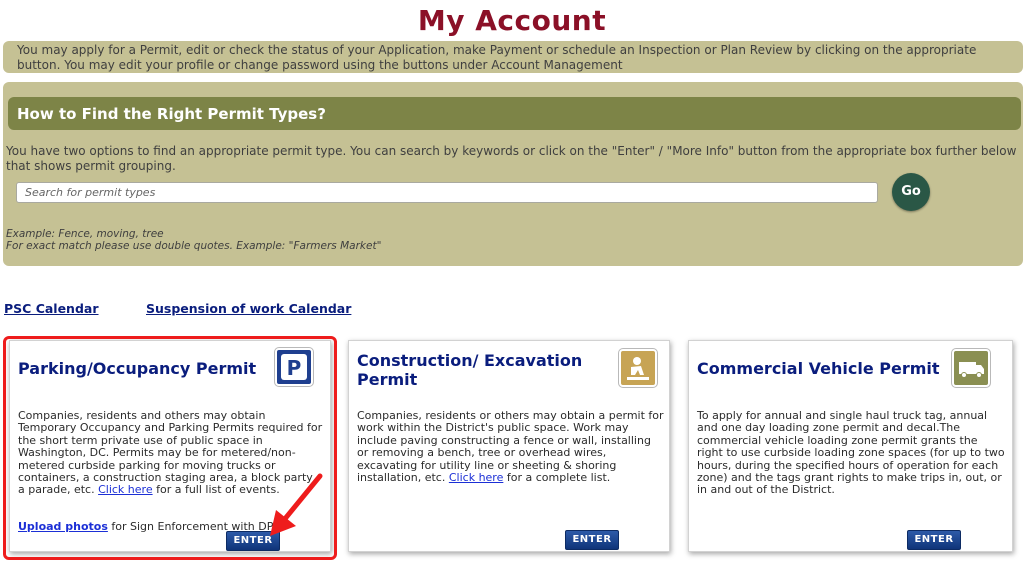 This screenshot has width=1024, height=563. What do you see at coordinates (470, 370) in the screenshot?
I see `construction-permit-title: Construction/ Excavation Permit` at bounding box center [470, 370].